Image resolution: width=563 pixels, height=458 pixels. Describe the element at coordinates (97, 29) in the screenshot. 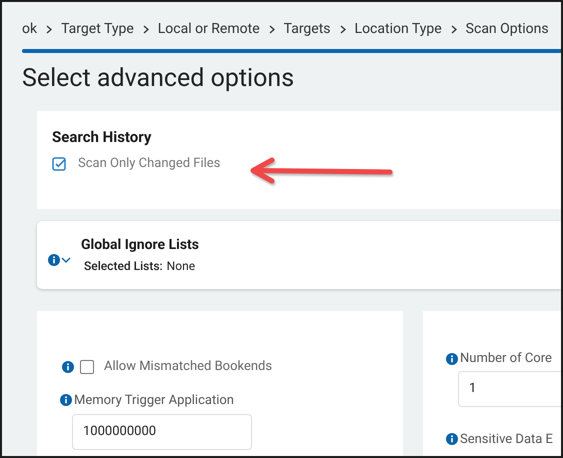

I see `breadcrumb-link: Target Type` at that location.